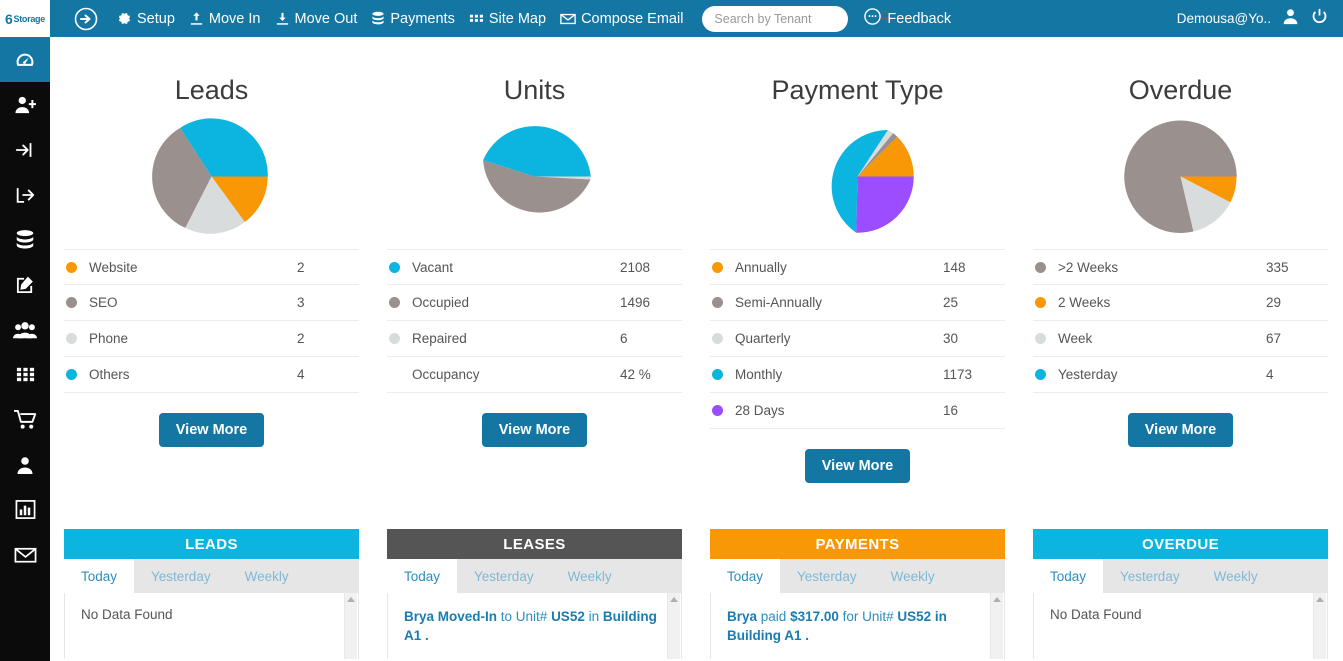 This screenshot has width=1343, height=661. What do you see at coordinates (1319, 626) in the screenshot?
I see `scrollbar-overdue` at bounding box center [1319, 626].